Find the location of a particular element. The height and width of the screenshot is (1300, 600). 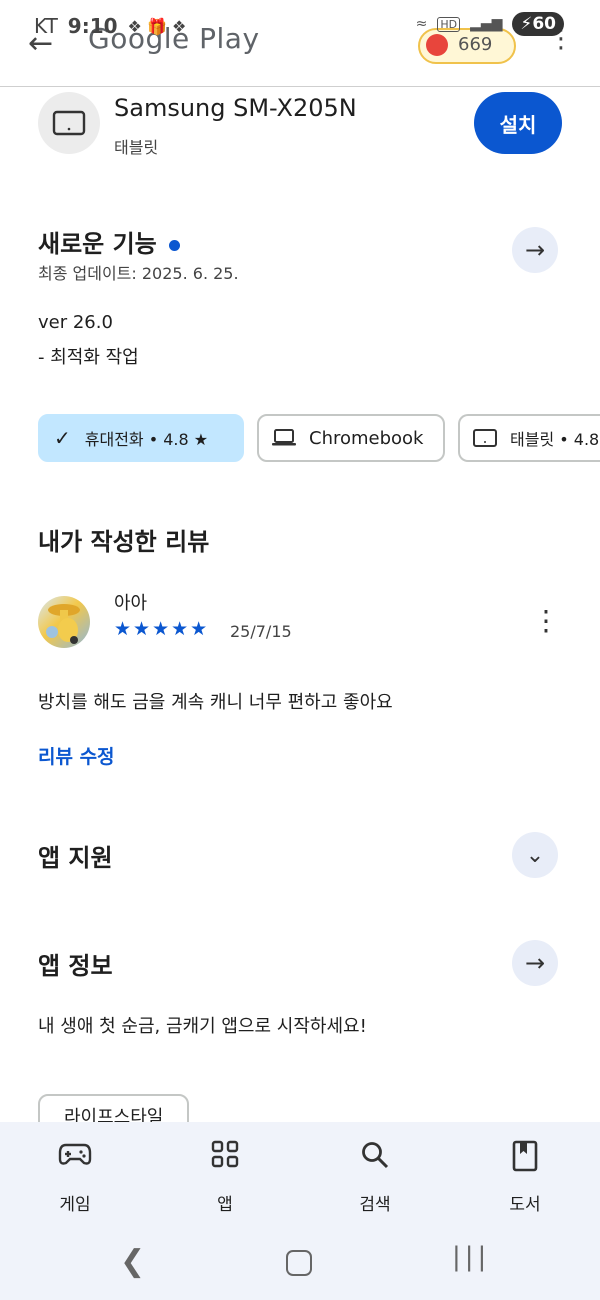

app-support-expand-button: ⌄ is located at coordinates (535, 855).